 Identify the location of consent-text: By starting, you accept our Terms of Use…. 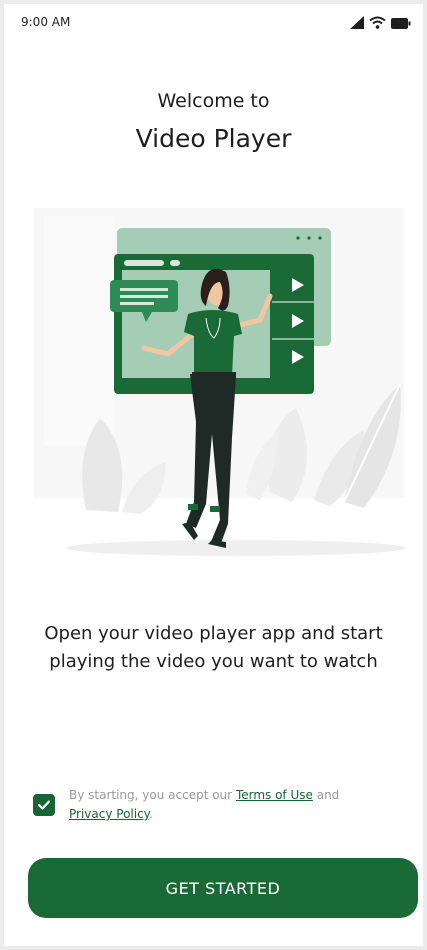
(204, 805).